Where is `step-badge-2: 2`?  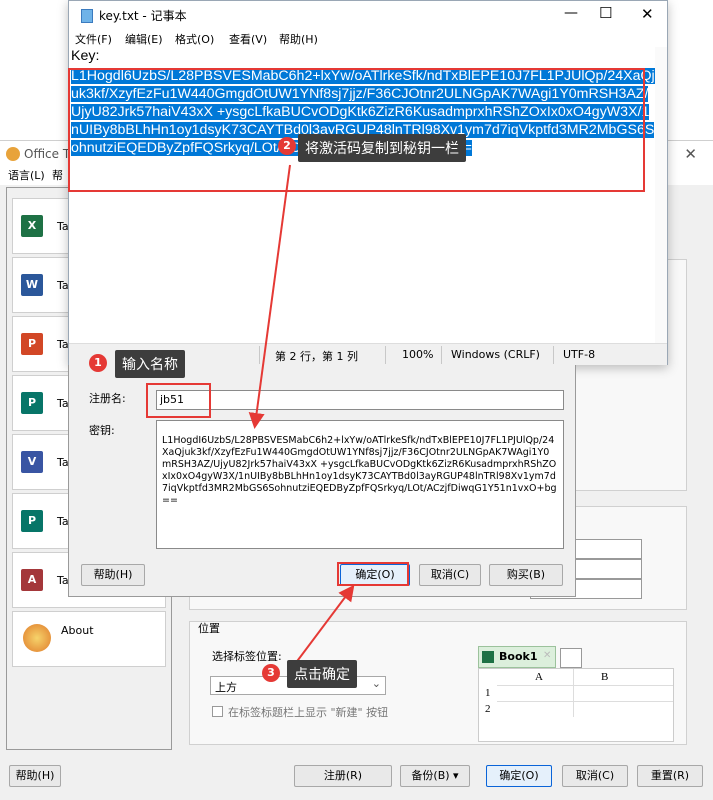 step-badge-2: 2 is located at coordinates (287, 146).